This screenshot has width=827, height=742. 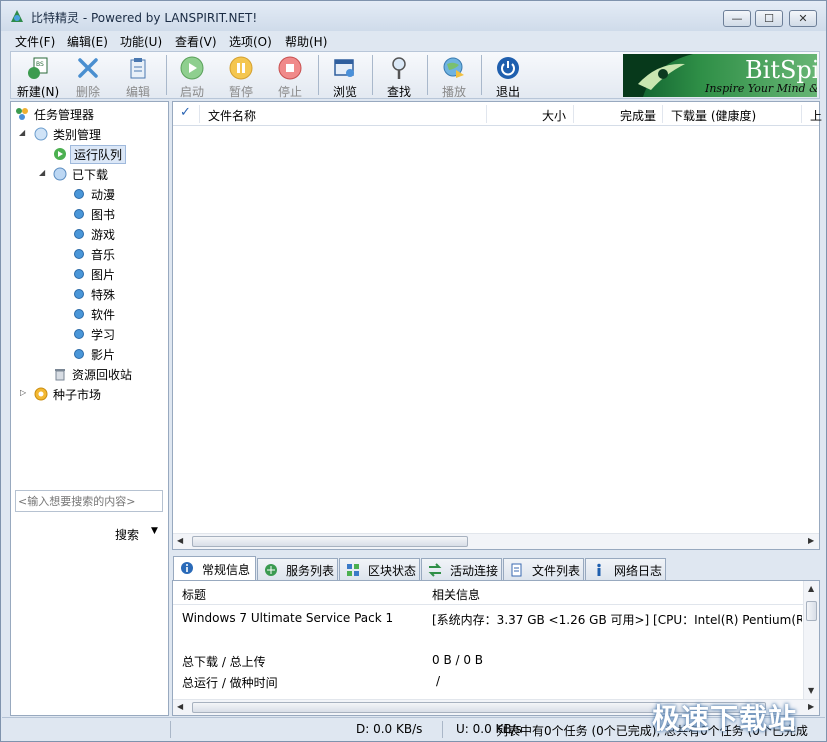 I want to click on tree-item-music: 音乐, so click(x=107, y=254).